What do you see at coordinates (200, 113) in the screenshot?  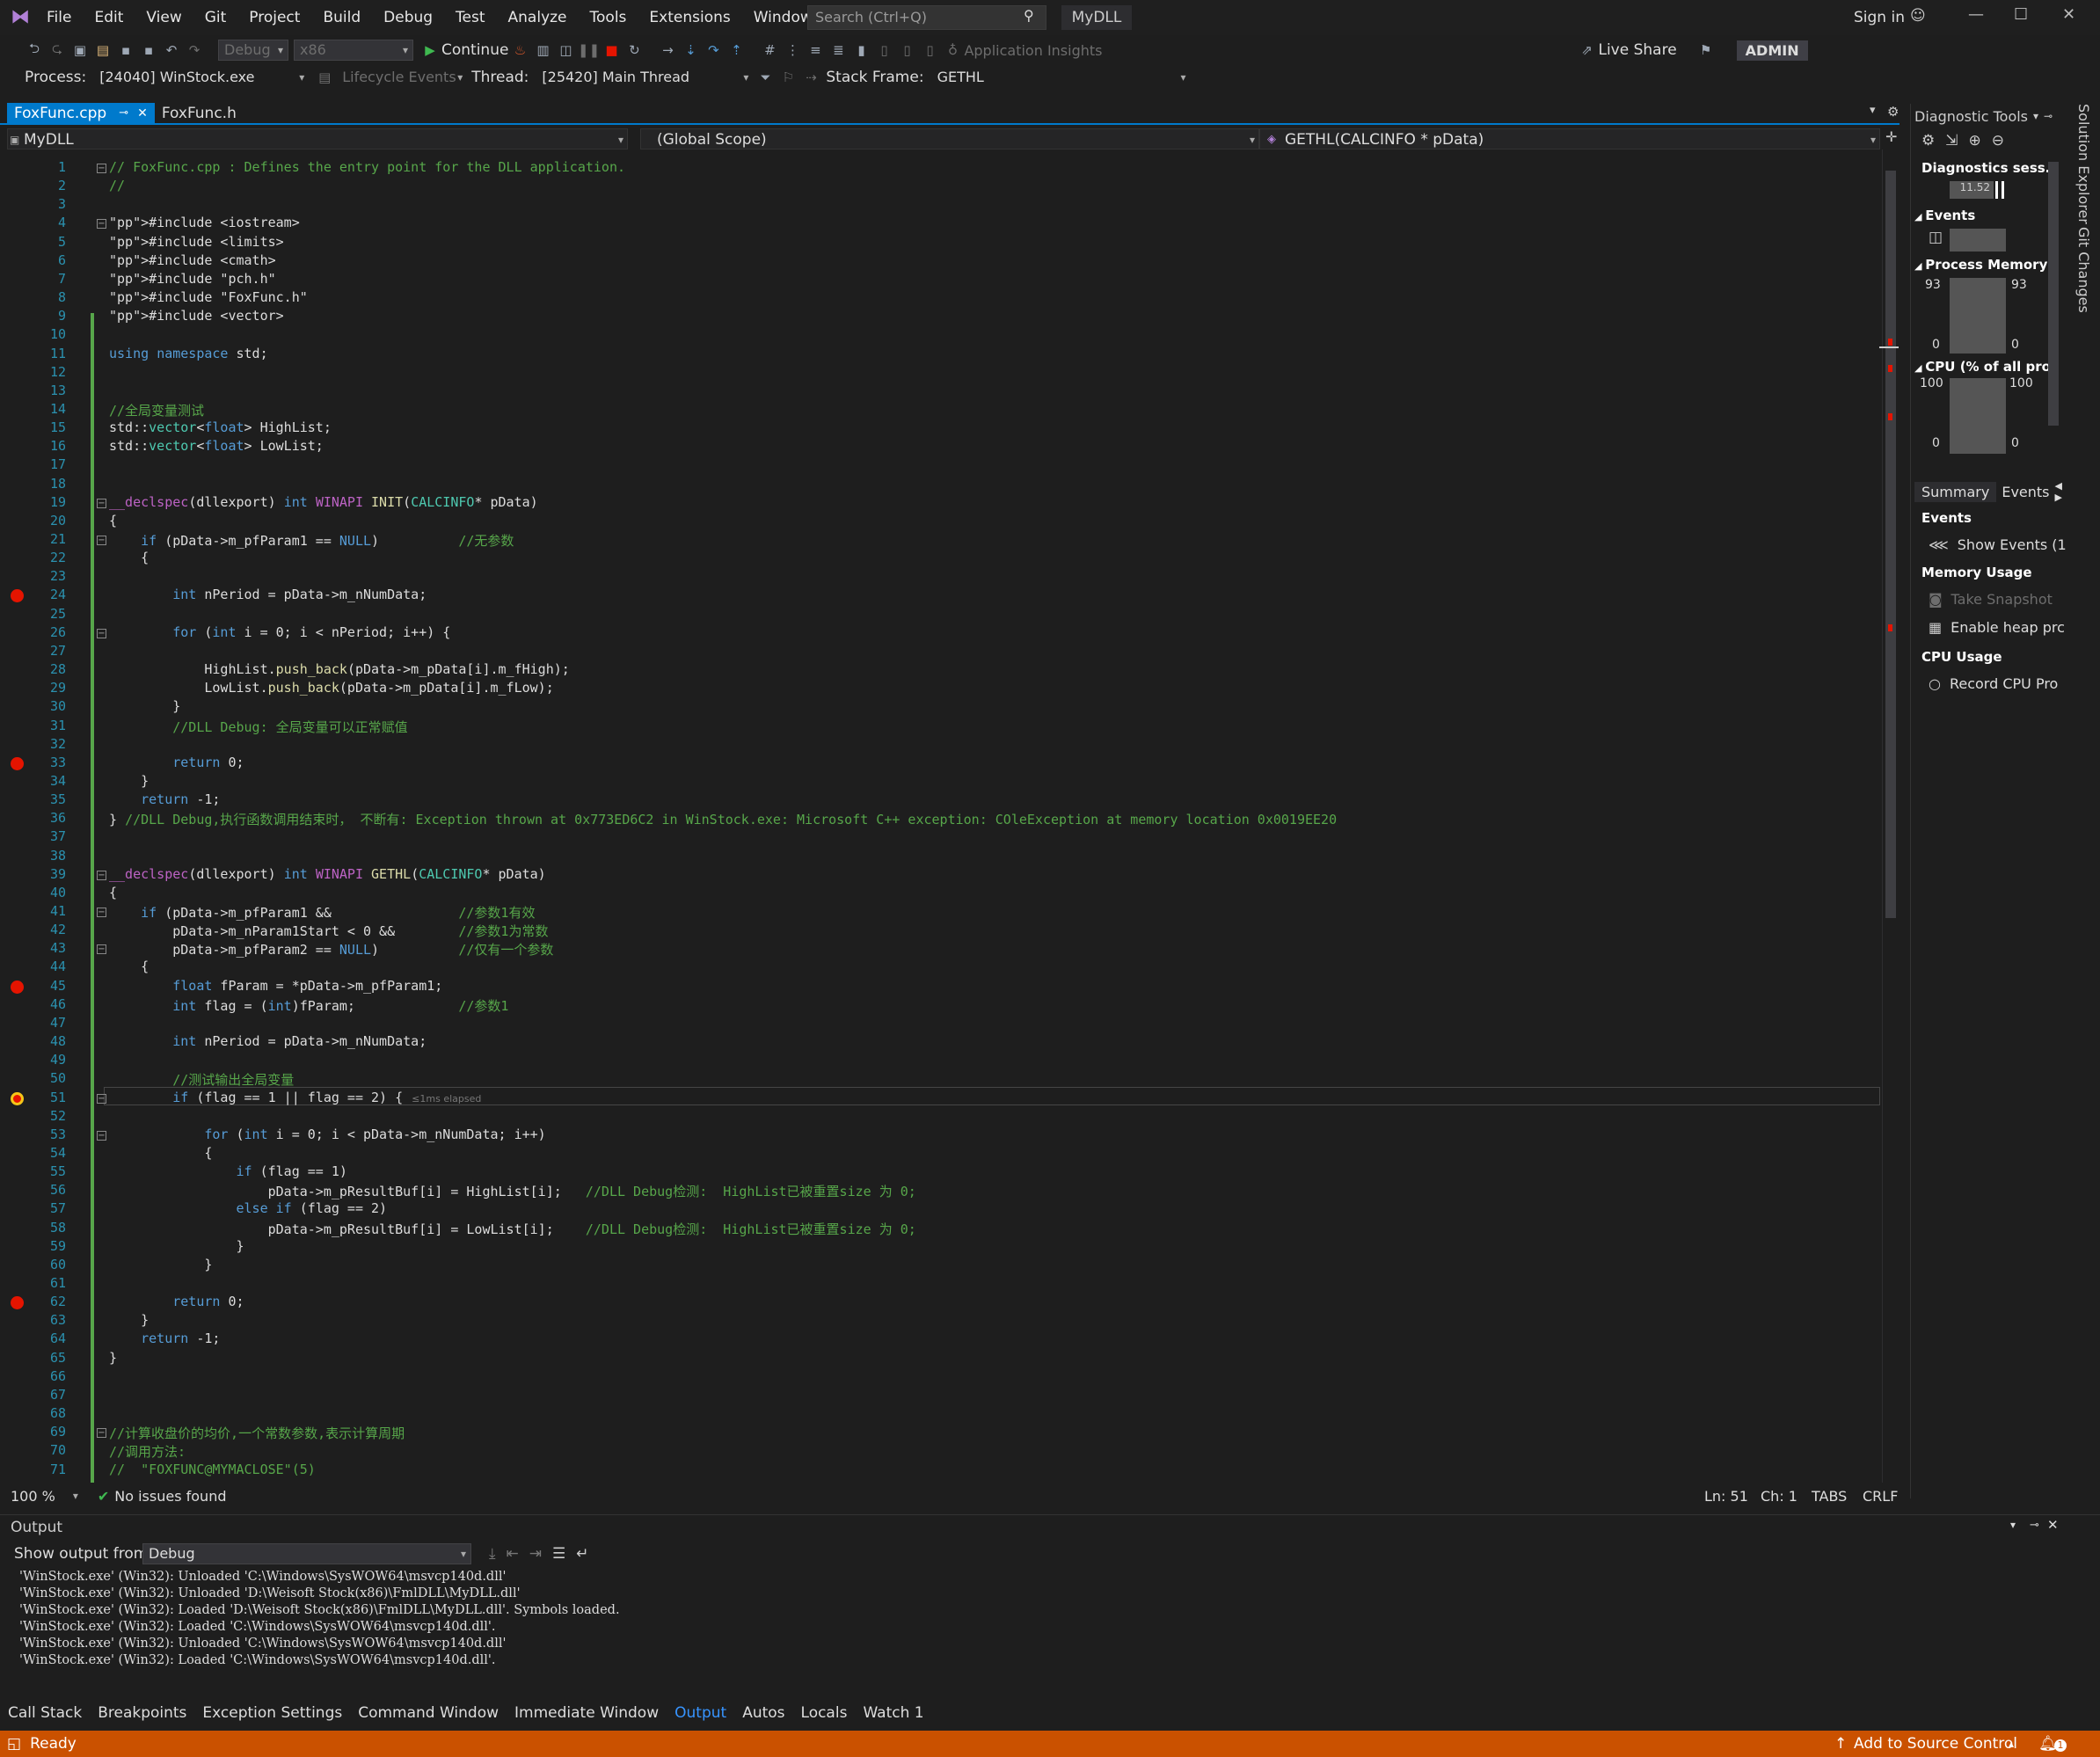 I see `tab-foxfunc-h: FoxFunc.h` at bounding box center [200, 113].